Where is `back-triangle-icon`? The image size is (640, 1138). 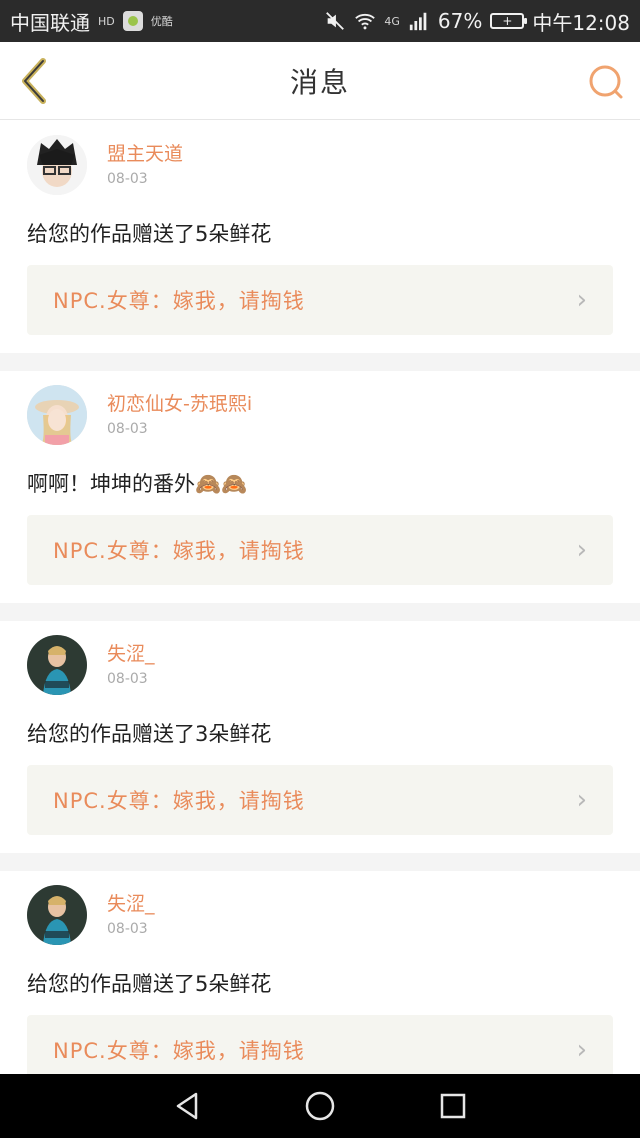 back-triangle-icon is located at coordinates (186, 1106).